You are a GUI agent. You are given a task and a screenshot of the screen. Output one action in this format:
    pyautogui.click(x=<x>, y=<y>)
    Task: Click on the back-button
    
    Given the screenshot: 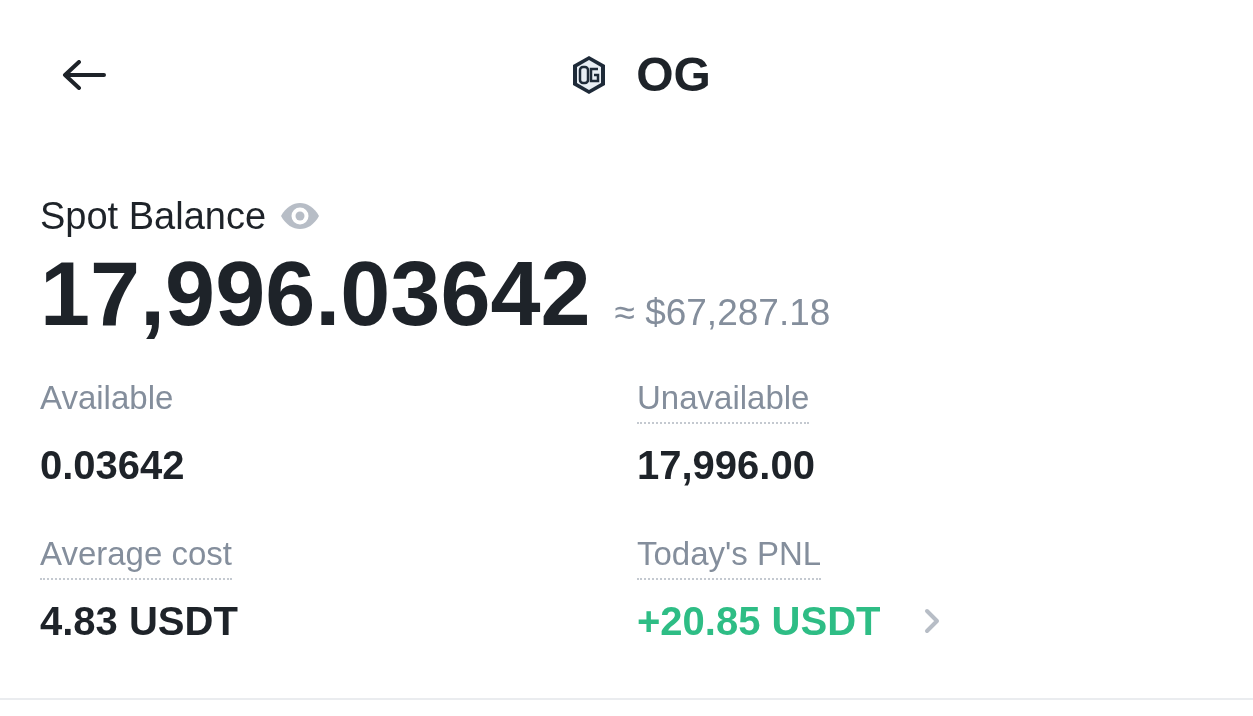 What is the action you would take?
    pyautogui.click(x=84, y=75)
    